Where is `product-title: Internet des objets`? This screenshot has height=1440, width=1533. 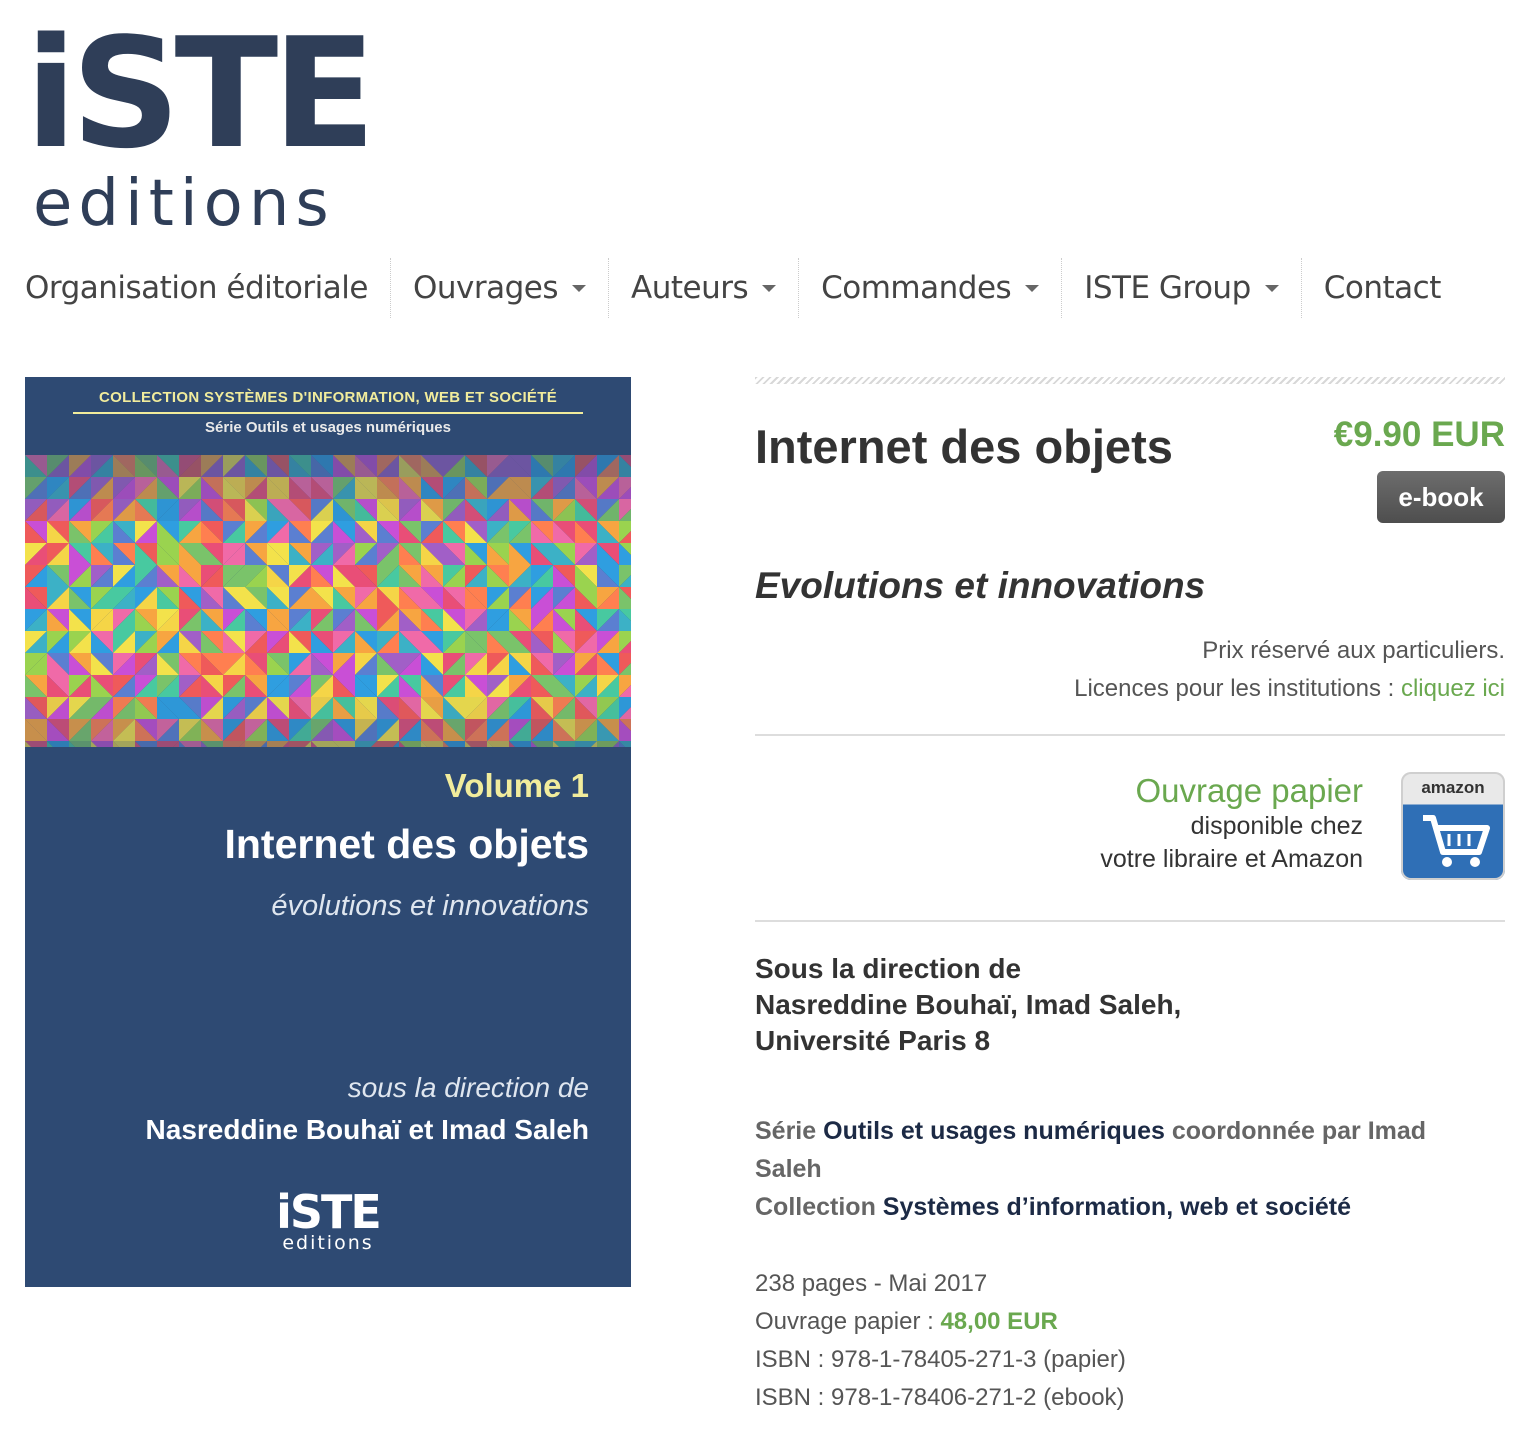
product-title: Internet des objets is located at coordinates (964, 446).